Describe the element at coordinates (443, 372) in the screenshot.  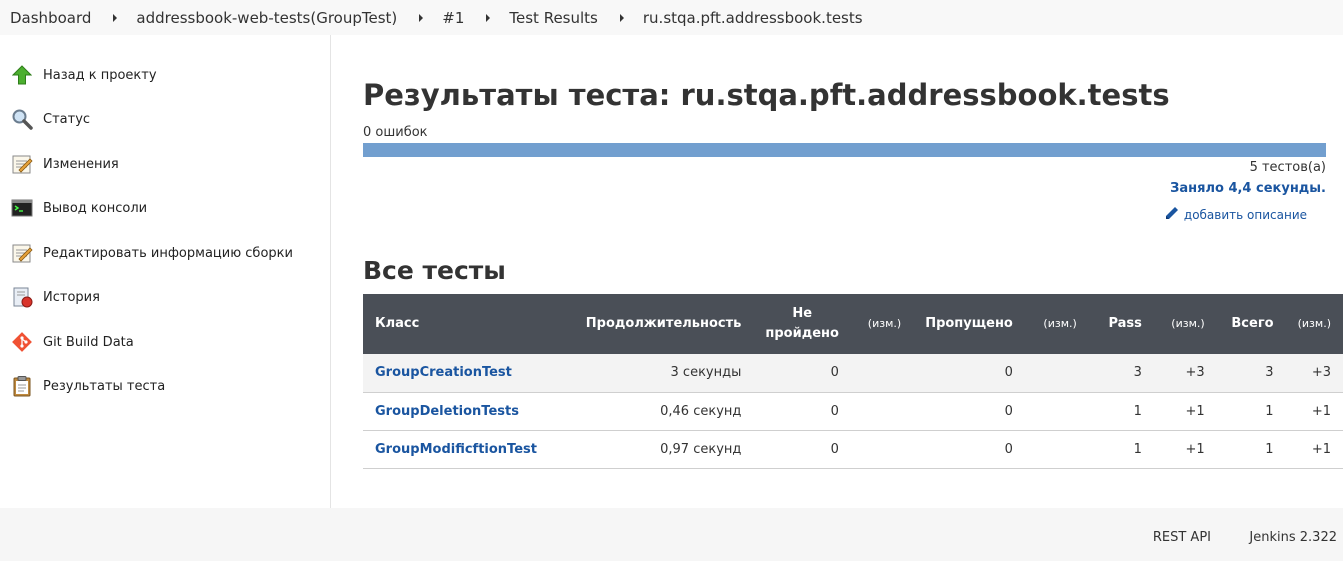
I see `test-class-link: GroupCreationTest` at that location.